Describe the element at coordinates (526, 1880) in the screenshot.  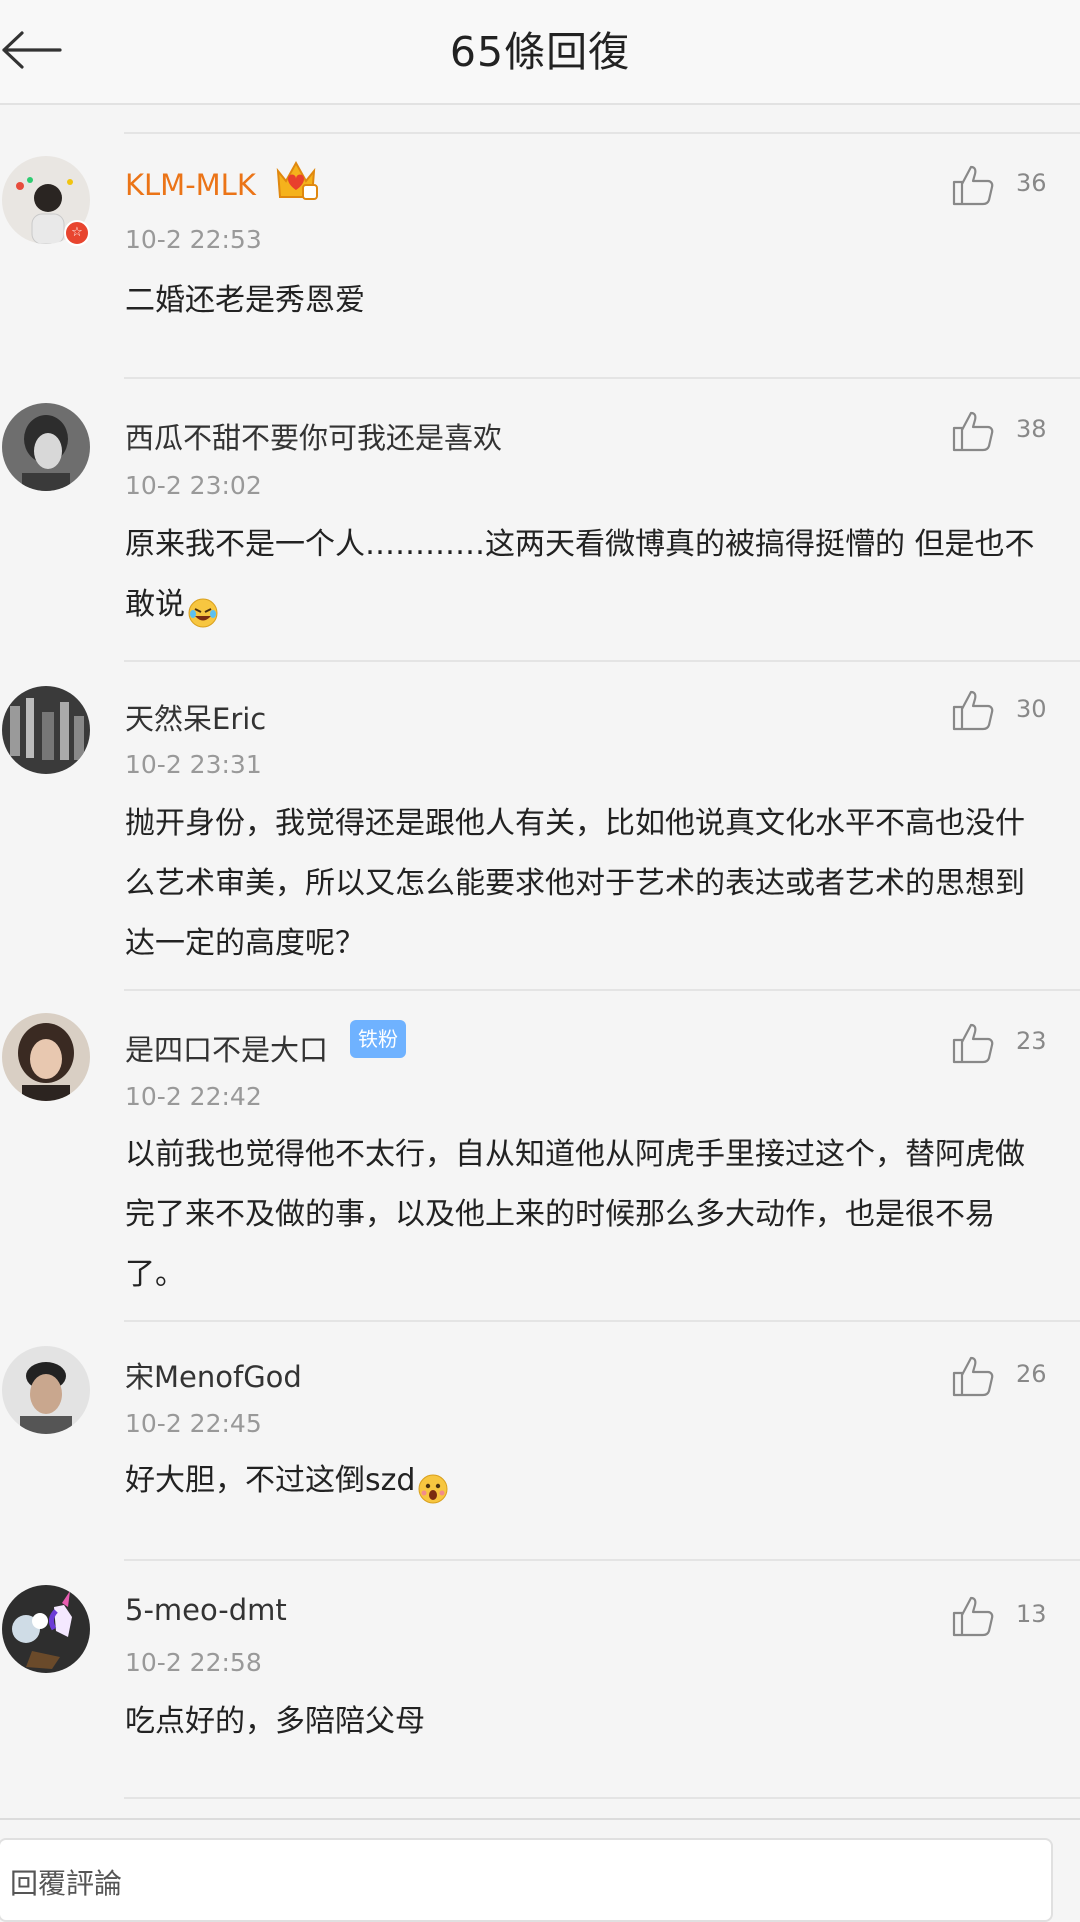
I see `reply-comment-input: 回覆評論` at that location.